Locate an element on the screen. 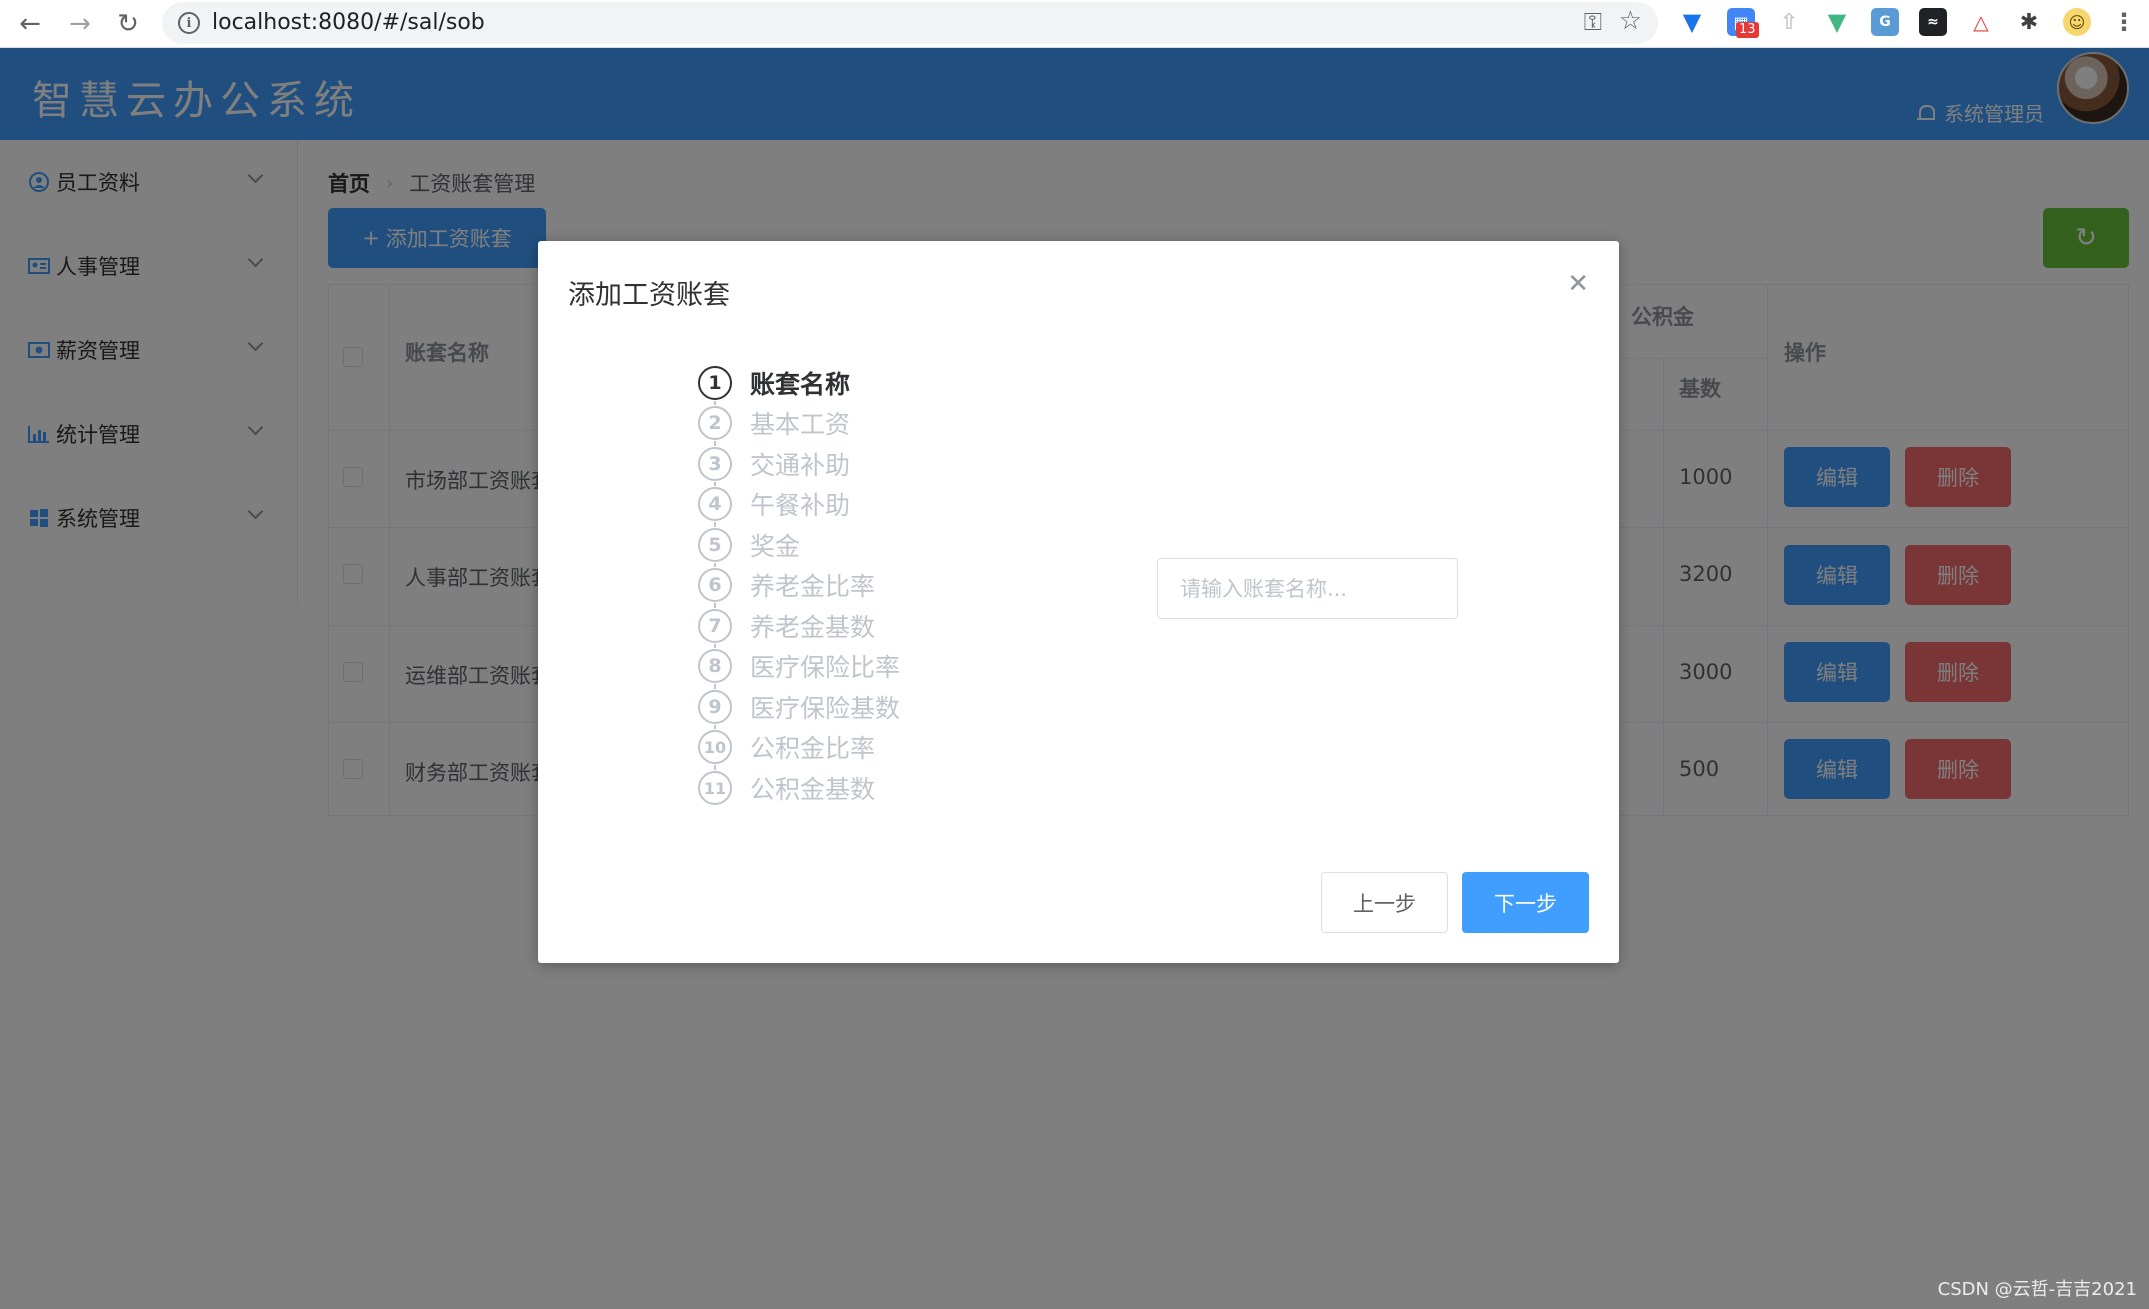 The image size is (2149, 1309). step-7: 7 养老金基数 is located at coordinates (786, 626).